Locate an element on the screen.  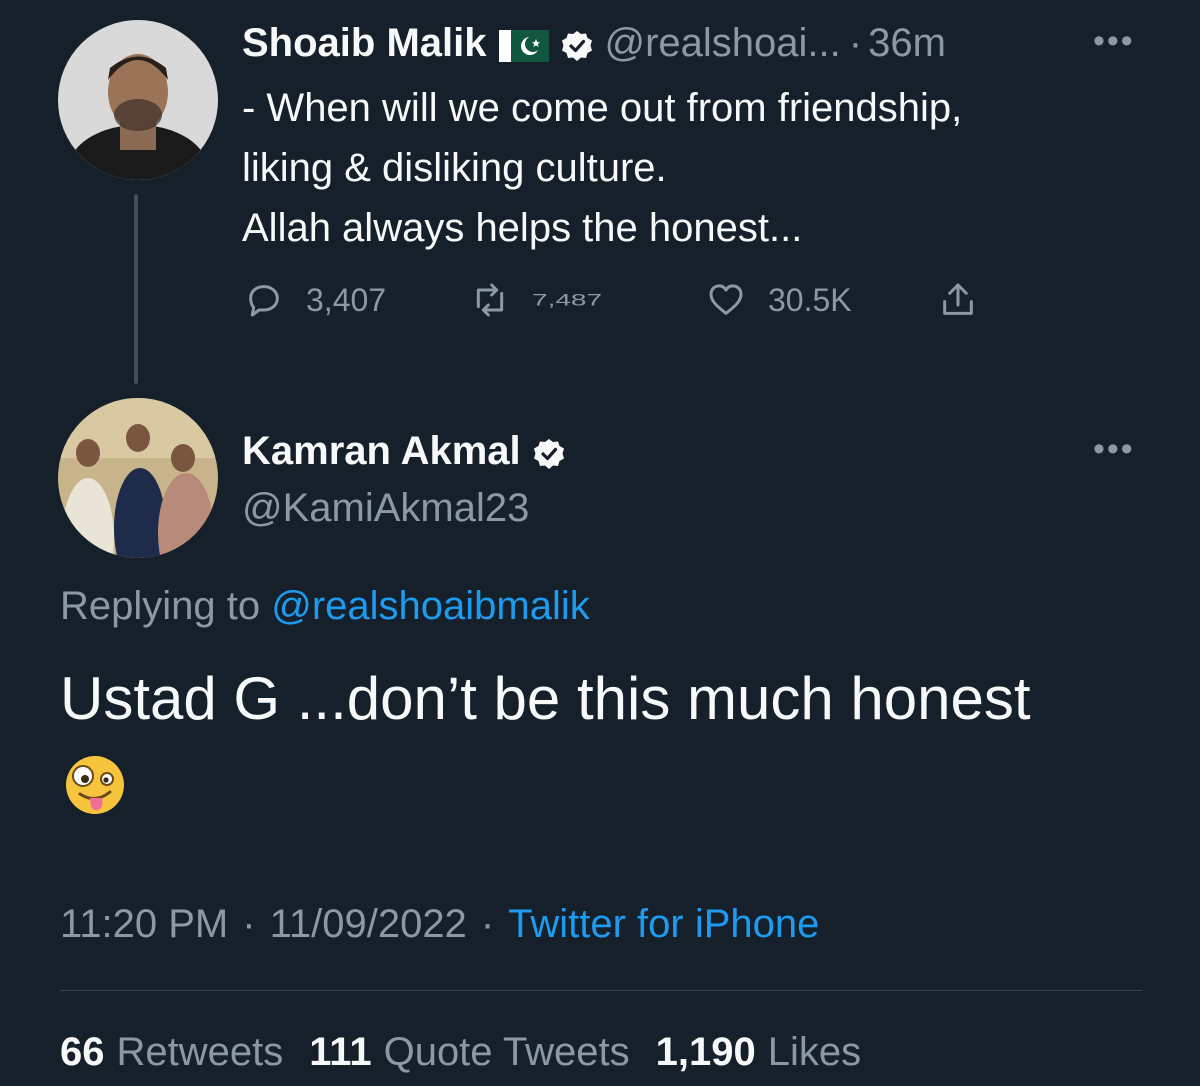
original-tweet-header: Shoaib Malik @realshoai... · 36m is located at coordinates (594, 43).